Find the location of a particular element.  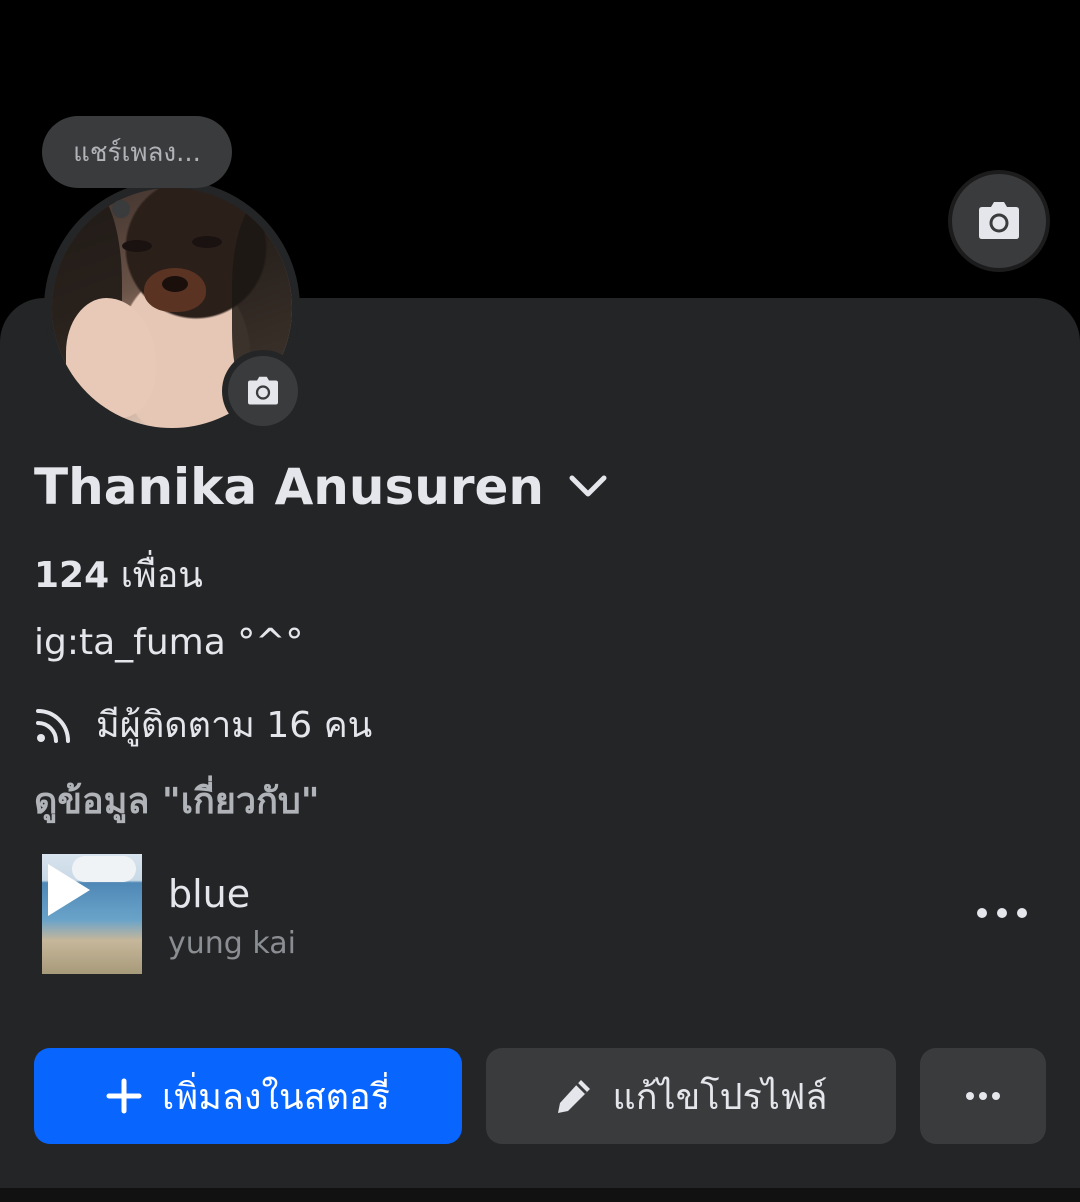

profile-bio: ig:ta_fuma °^° is located at coordinates (169, 642).